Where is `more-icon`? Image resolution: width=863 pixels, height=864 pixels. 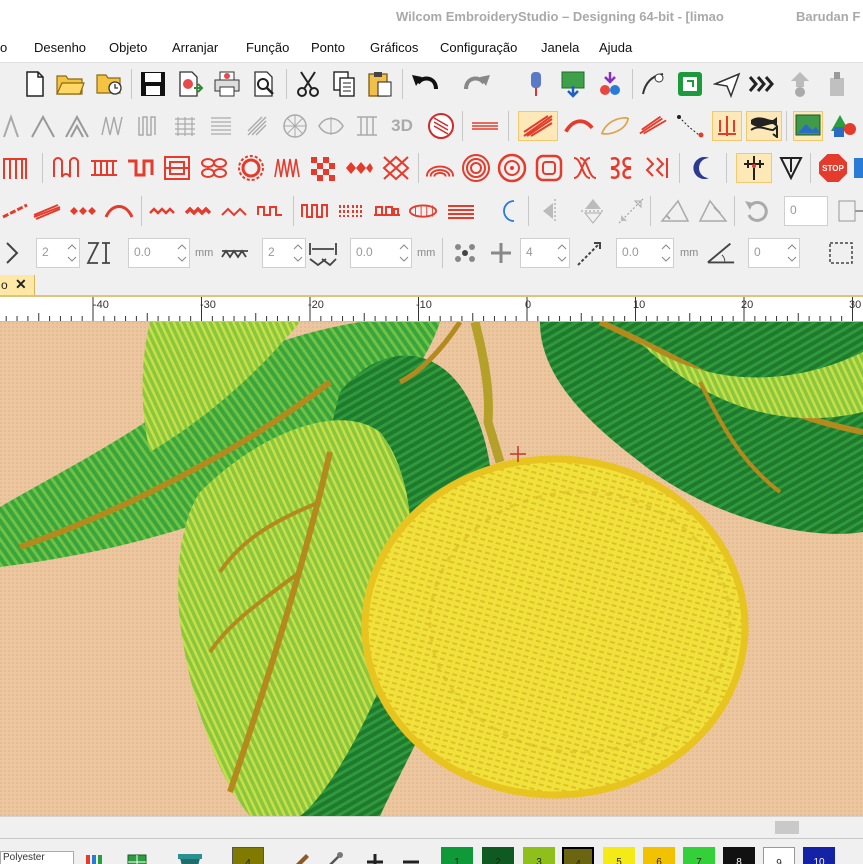
more-icon is located at coordinates (857, 168).